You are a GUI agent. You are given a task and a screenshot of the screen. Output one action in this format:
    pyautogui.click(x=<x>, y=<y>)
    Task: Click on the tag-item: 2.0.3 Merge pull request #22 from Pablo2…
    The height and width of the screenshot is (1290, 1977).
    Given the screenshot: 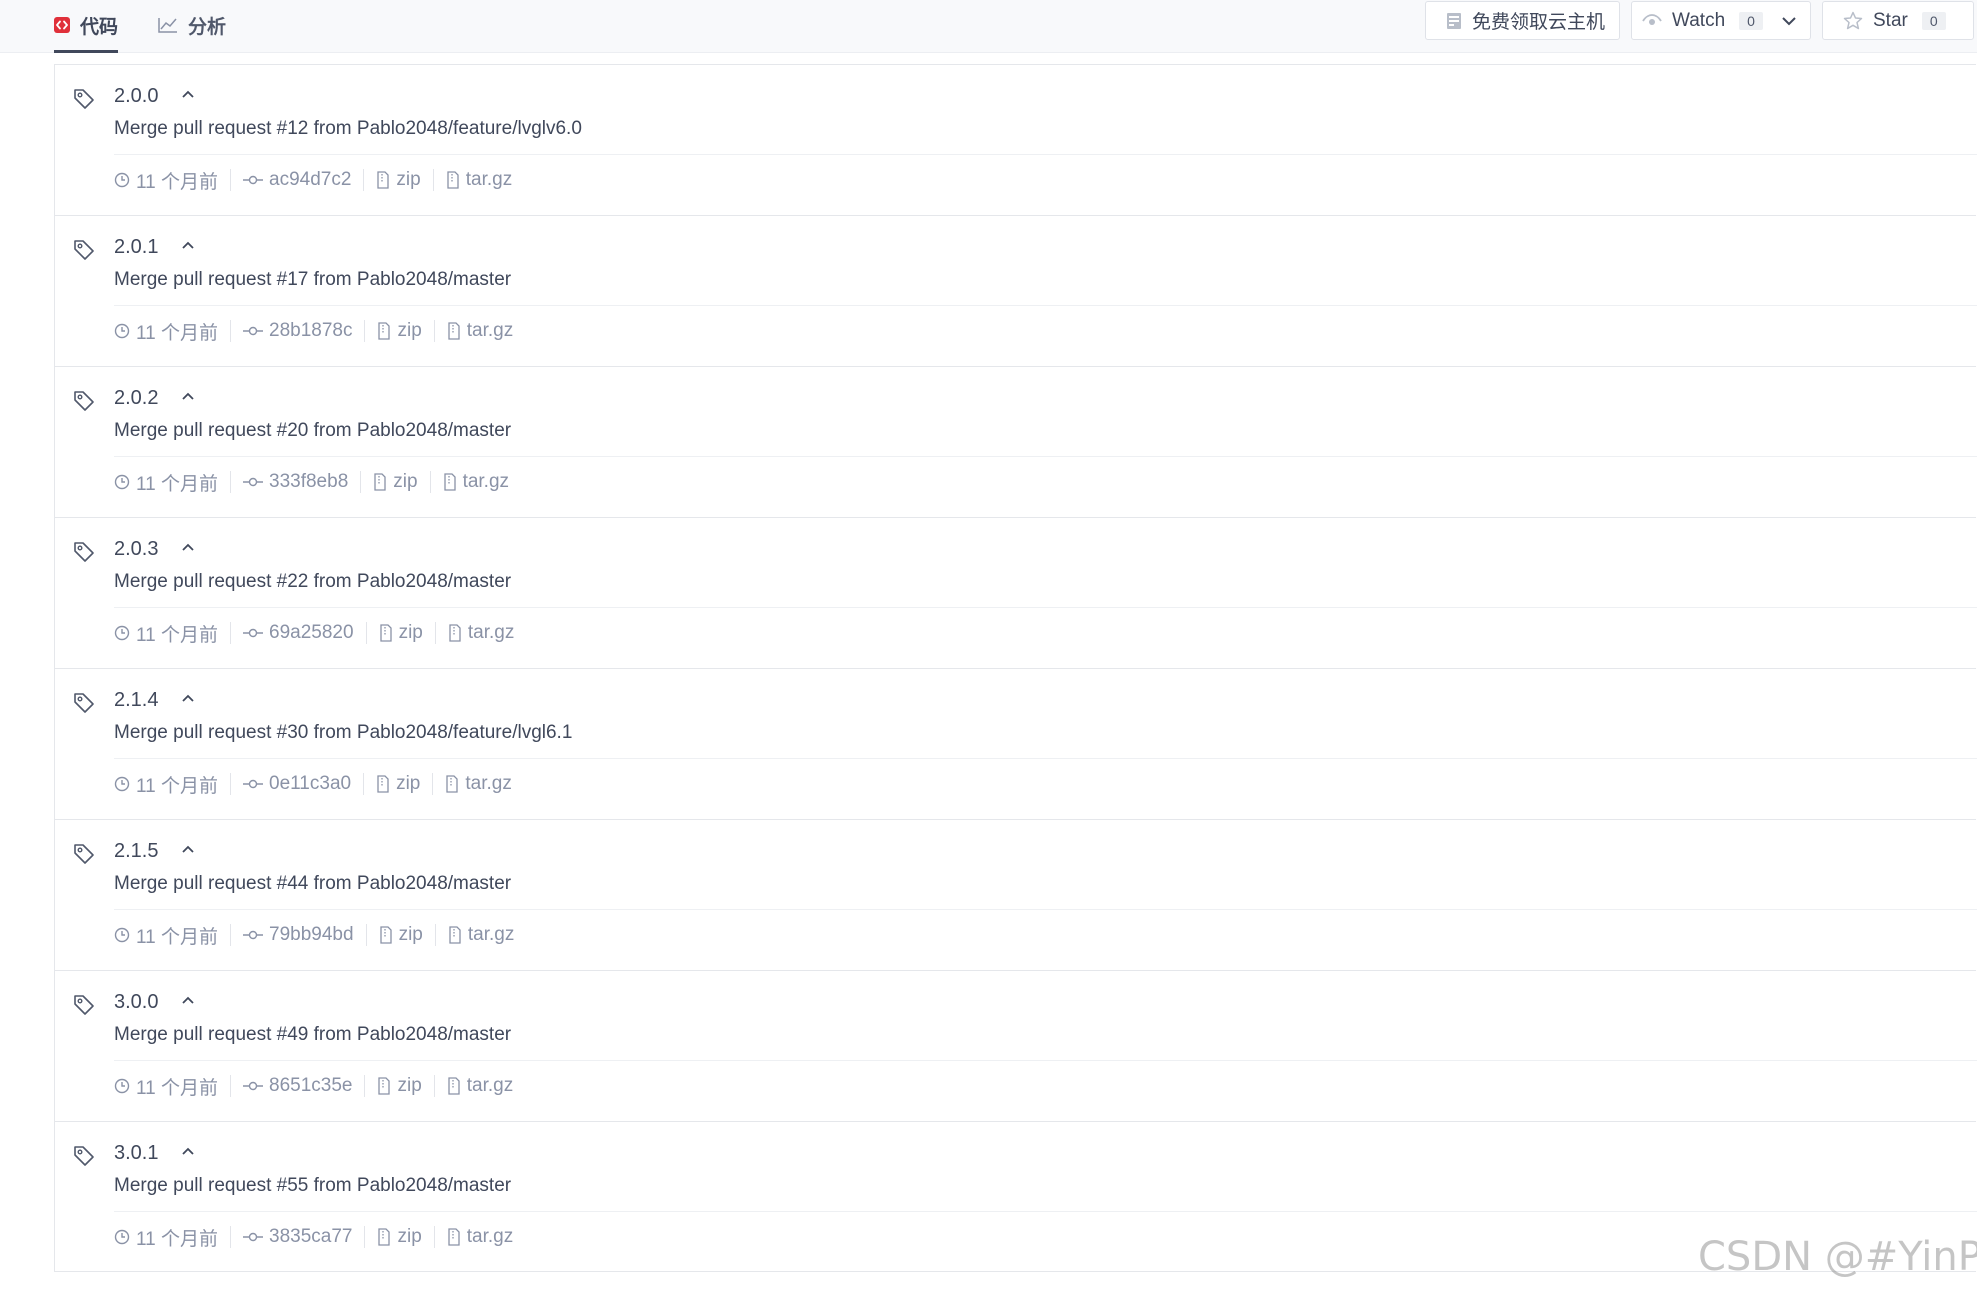 What is the action you would take?
    pyautogui.click(x=1016, y=593)
    